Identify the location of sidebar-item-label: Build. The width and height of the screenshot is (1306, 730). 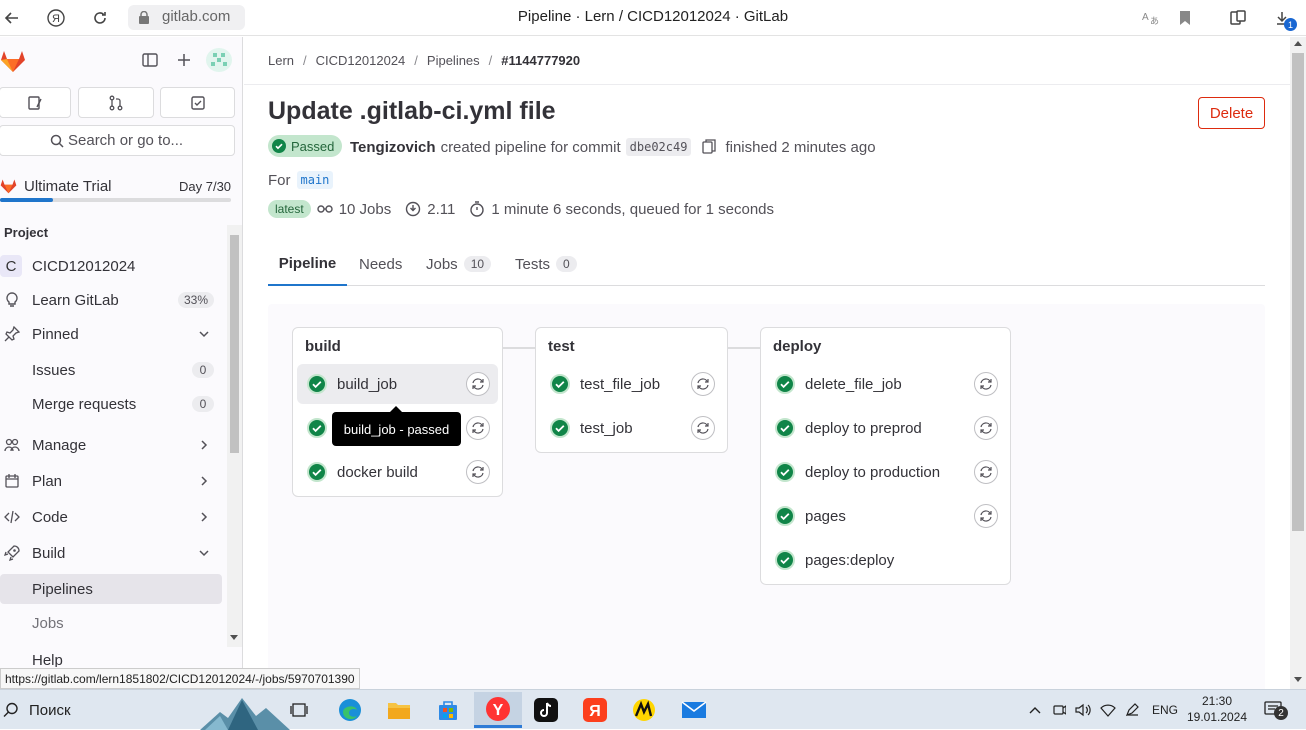
(49, 553).